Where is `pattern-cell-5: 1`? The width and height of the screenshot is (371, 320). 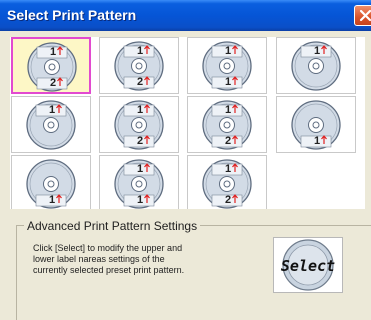 pattern-cell-5: 1 is located at coordinates (51, 124).